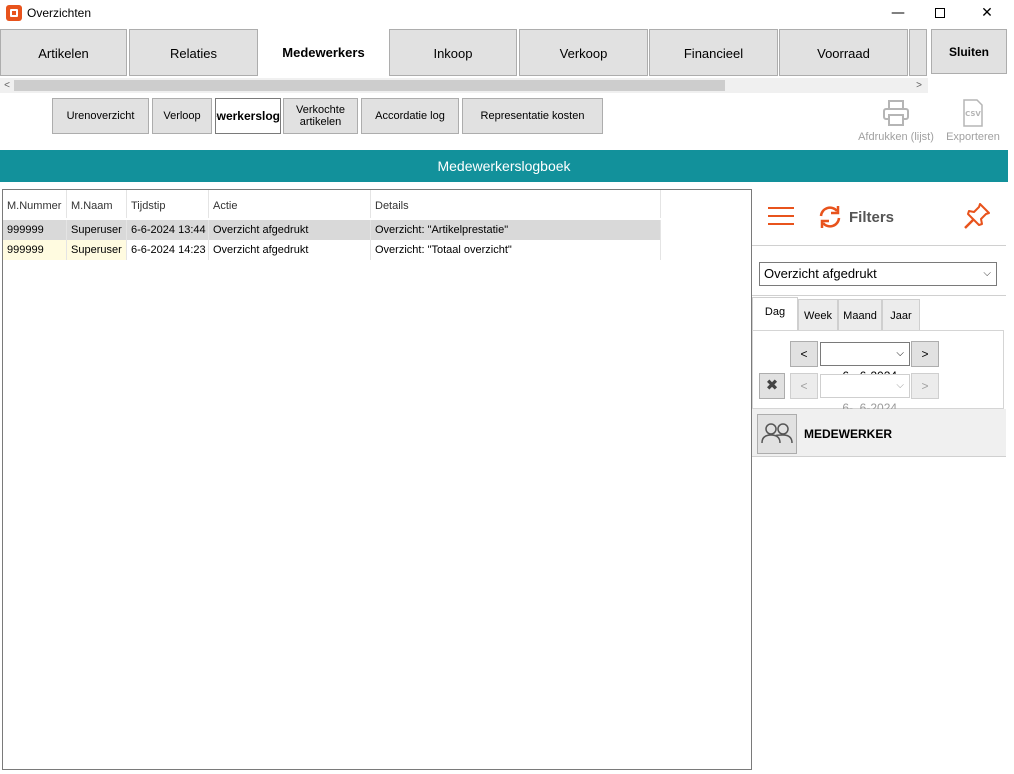 The width and height of the screenshot is (1014, 774). Describe the element at coordinates (901, 315) in the screenshot. I see `tab-jaar: Jaar` at that location.